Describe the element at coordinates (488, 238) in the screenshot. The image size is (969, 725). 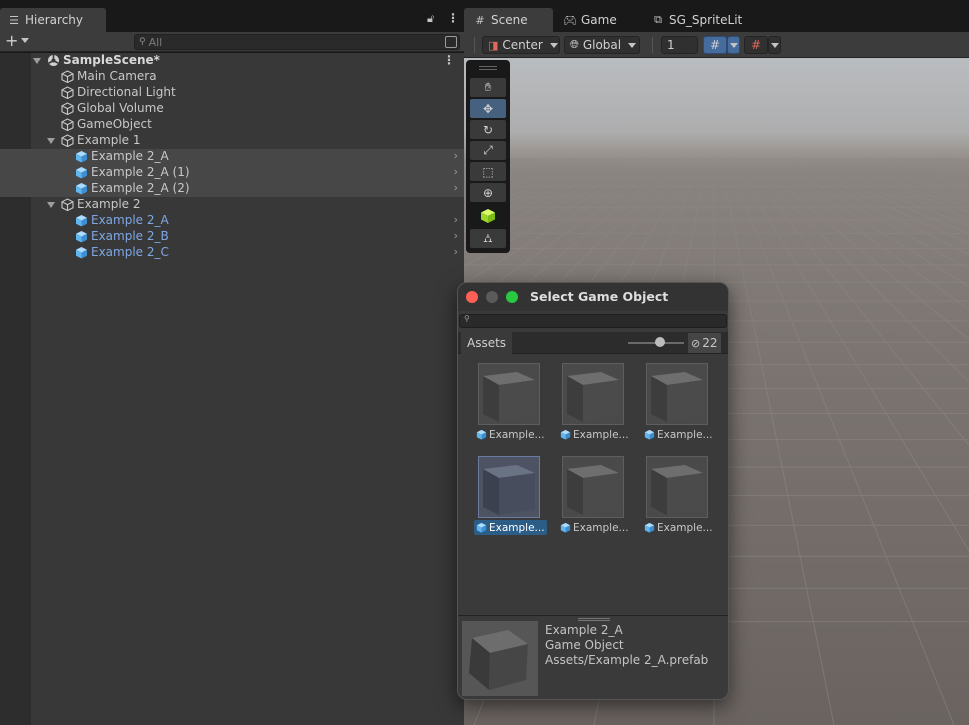
I see `component-tools-button: ⛼` at that location.